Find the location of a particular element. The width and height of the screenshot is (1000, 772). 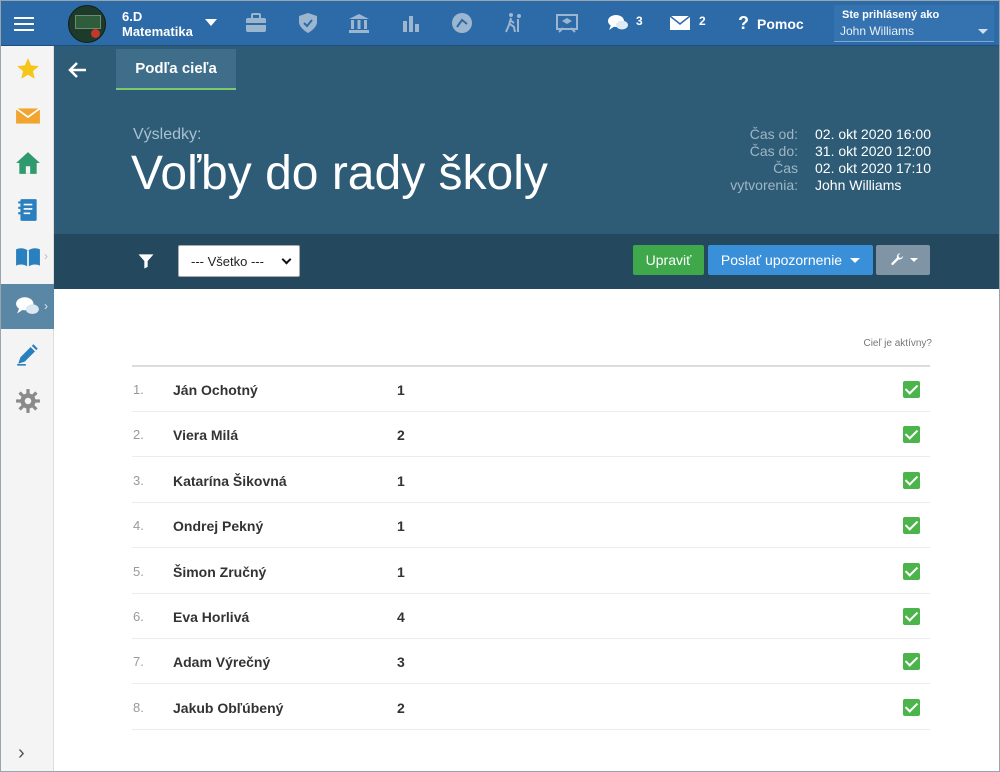

goal-value: 4 is located at coordinates (401, 617).